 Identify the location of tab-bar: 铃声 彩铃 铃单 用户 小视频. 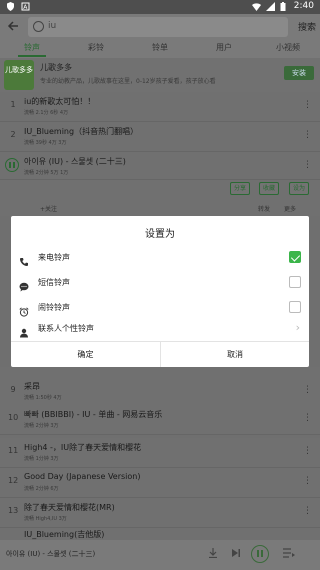
(160, 49).